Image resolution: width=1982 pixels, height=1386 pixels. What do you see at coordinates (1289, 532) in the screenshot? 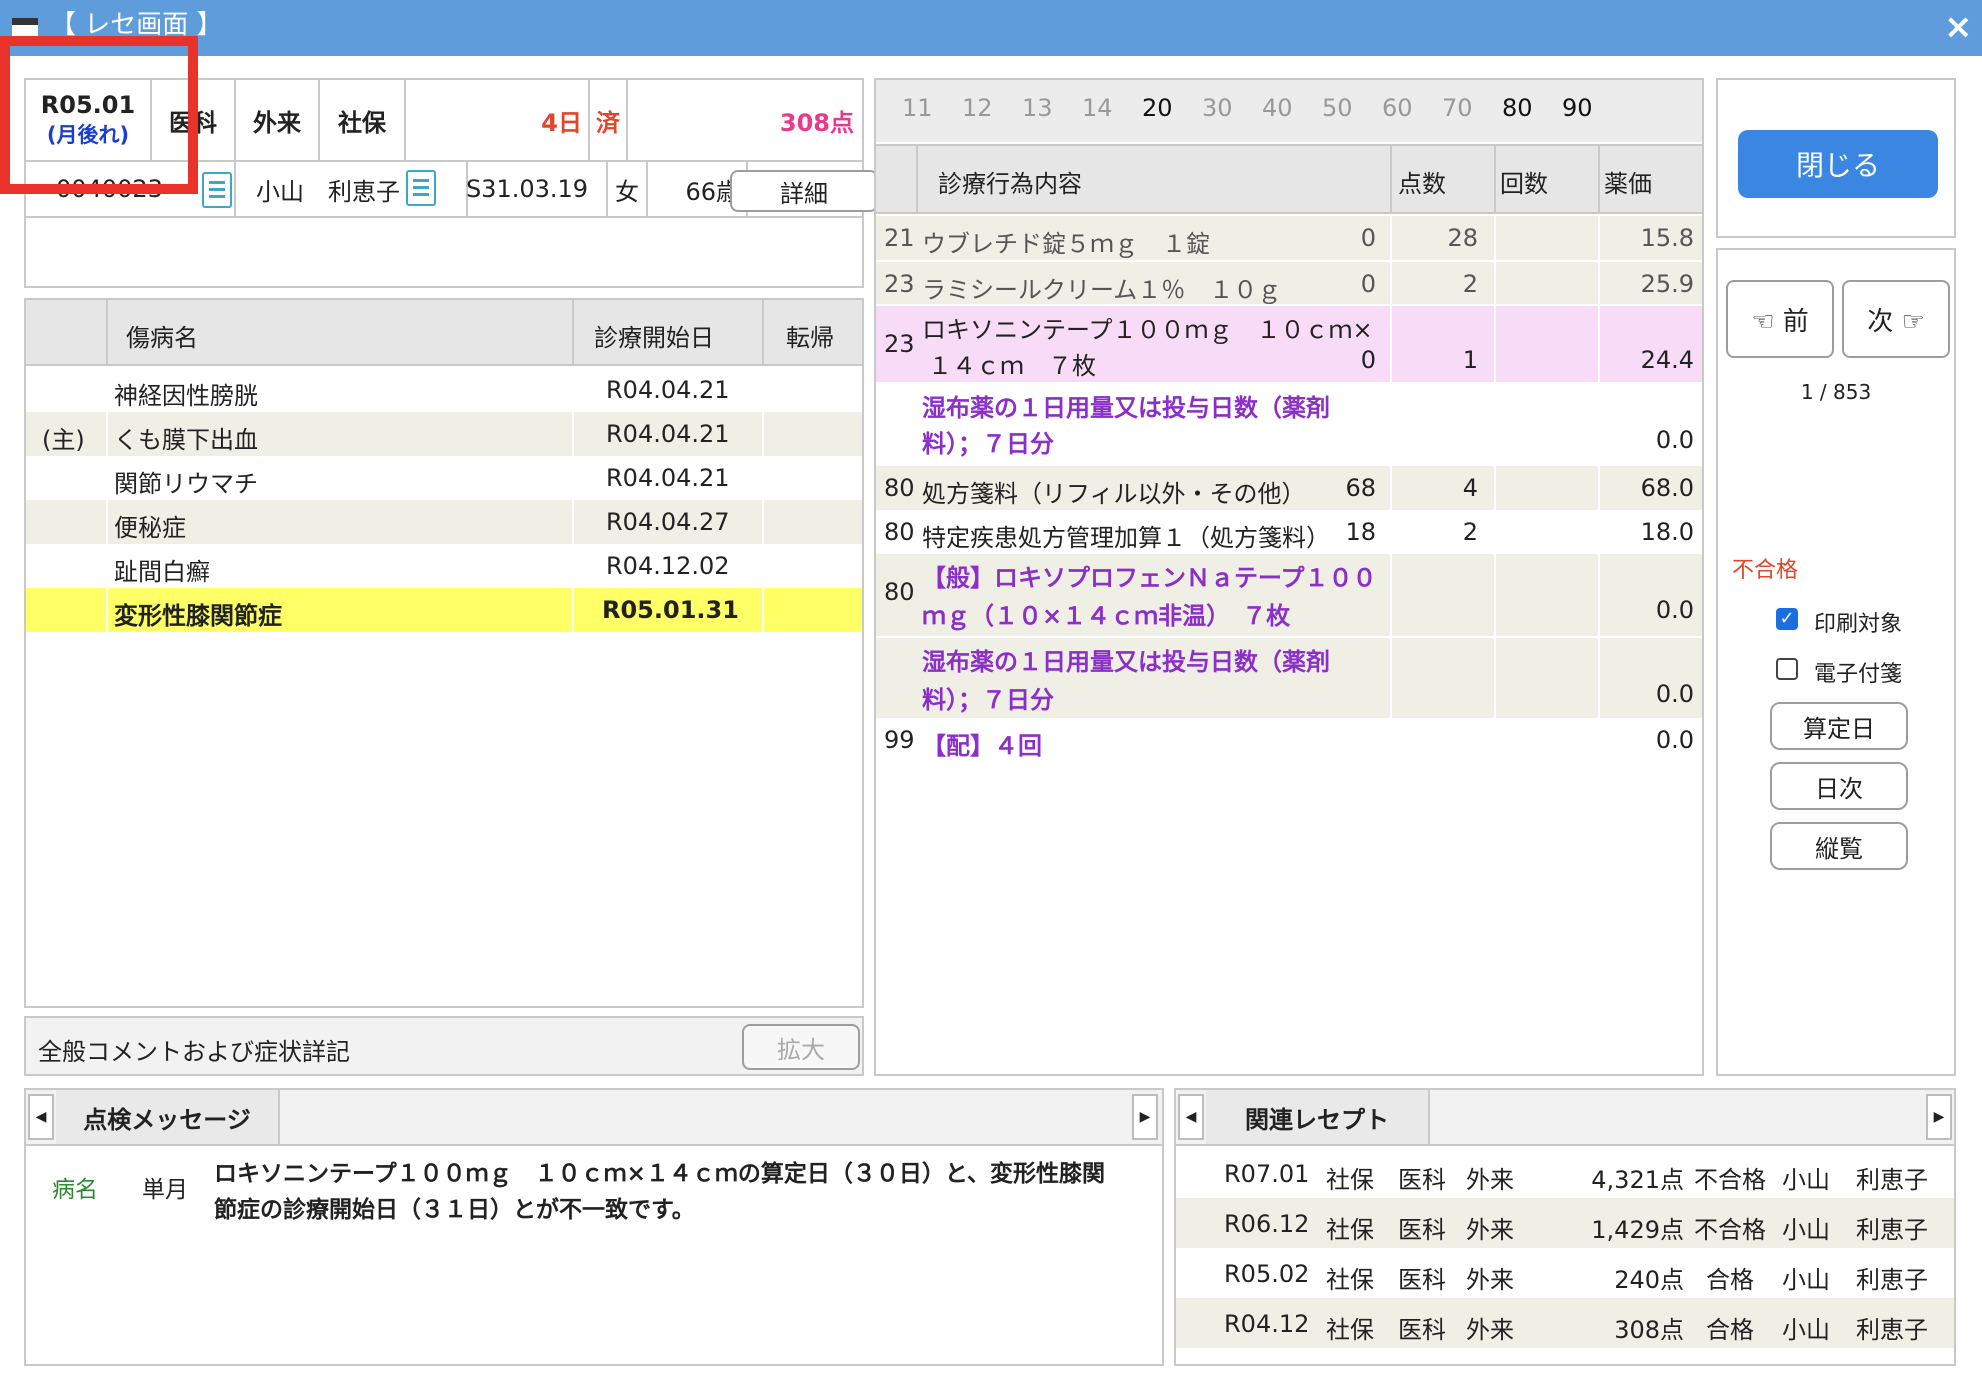
I see `treatment-row: 80 特定疾患処方管理加算１（処方箋料） 18 2 18.0` at bounding box center [1289, 532].